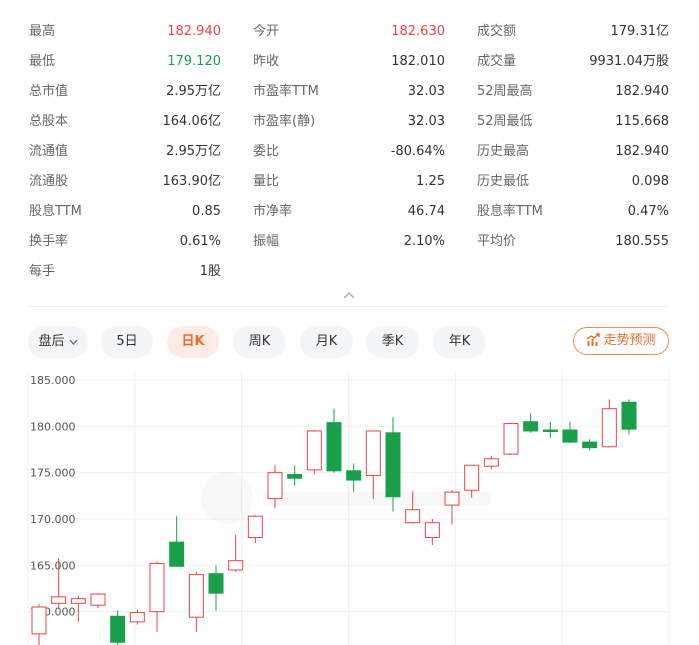 The height and width of the screenshot is (645, 699). I want to click on trend-forecast-button: 走势预测, so click(621, 341).